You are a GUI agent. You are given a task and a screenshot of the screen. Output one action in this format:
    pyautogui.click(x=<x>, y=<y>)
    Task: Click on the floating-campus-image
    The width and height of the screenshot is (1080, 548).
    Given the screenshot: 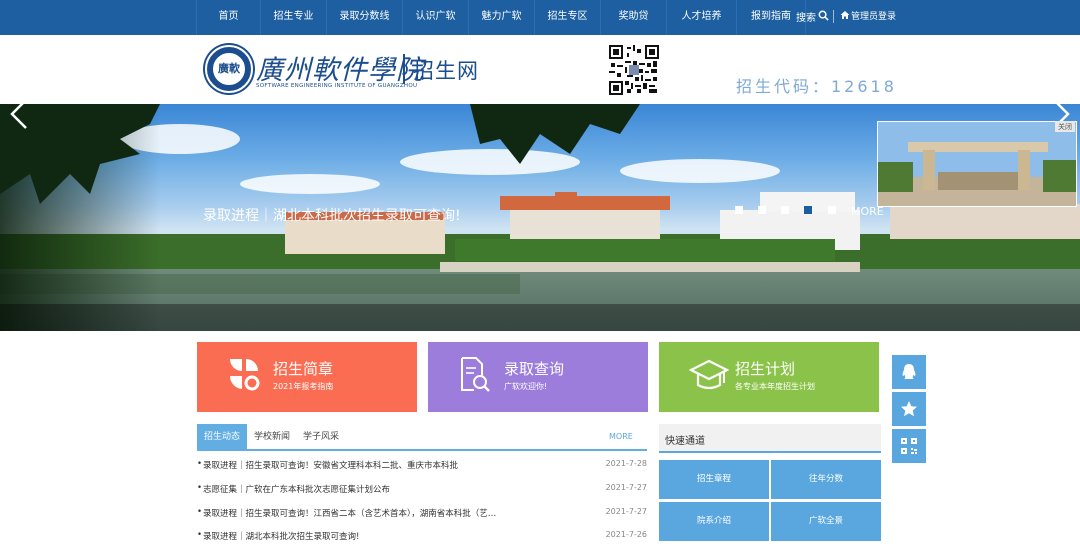 What is the action you would take?
    pyautogui.click(x=977, y=164)
    